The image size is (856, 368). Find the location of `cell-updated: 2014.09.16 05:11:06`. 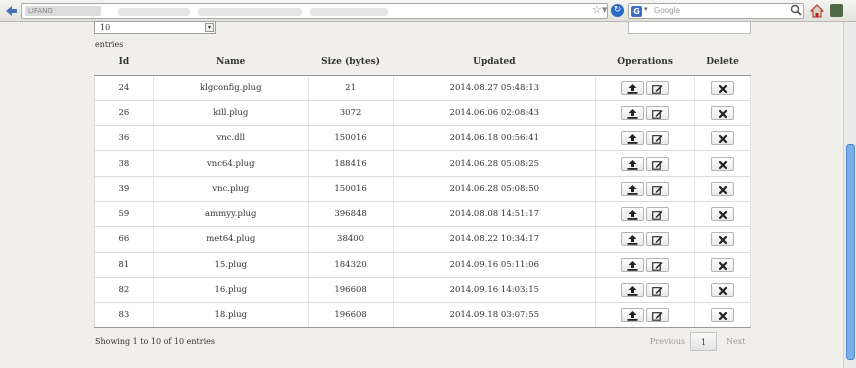

cell-updated: 2014.09.16 05:11:06 is located at coordinates (495, 265).